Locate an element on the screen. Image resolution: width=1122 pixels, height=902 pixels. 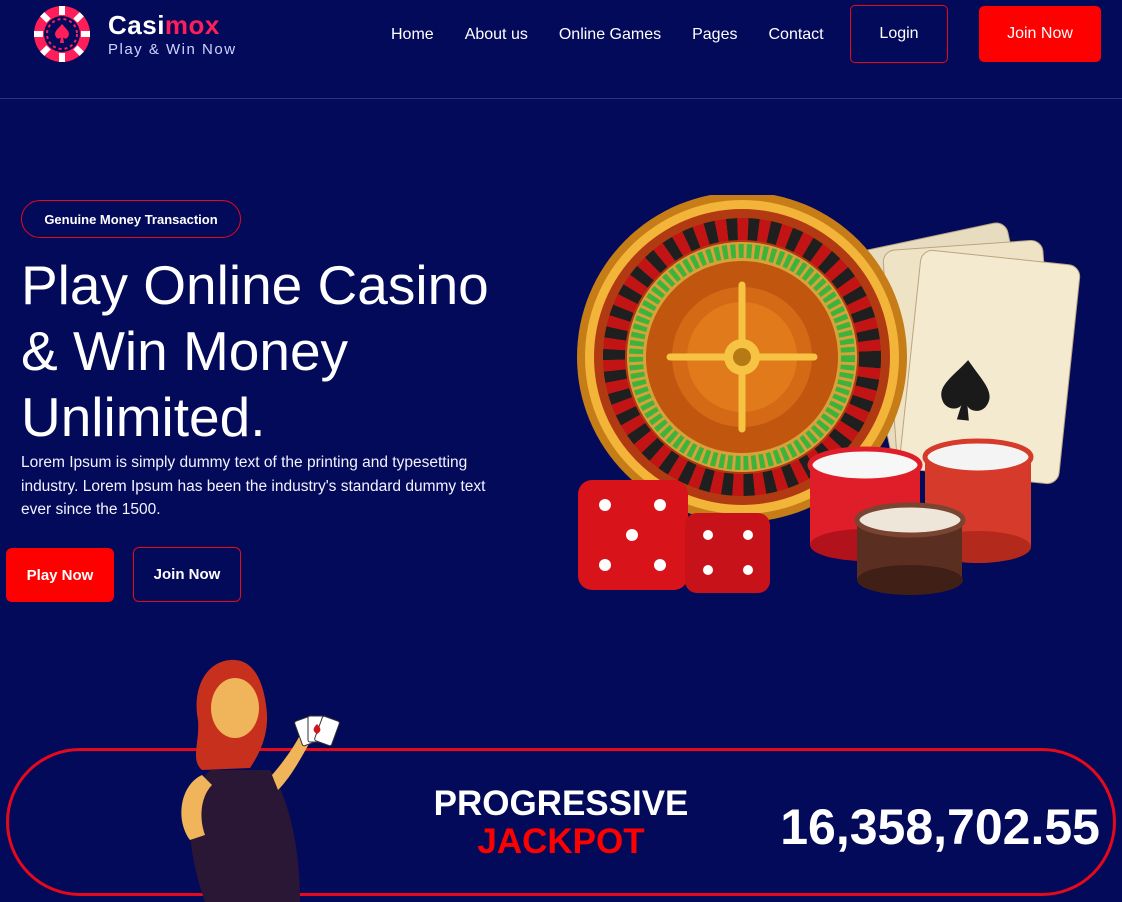
join-now-hero-button: Join Now is located at coordinates (187, 574).